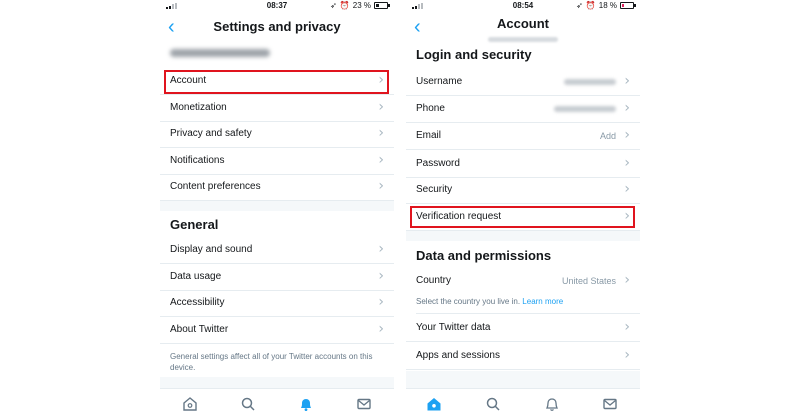 The width and height of the screenshot is (800, 418). What do you see at coordinates (430, 108) in the screenshot?
I see `row-label: Phone` at bounding box center [430, 108].